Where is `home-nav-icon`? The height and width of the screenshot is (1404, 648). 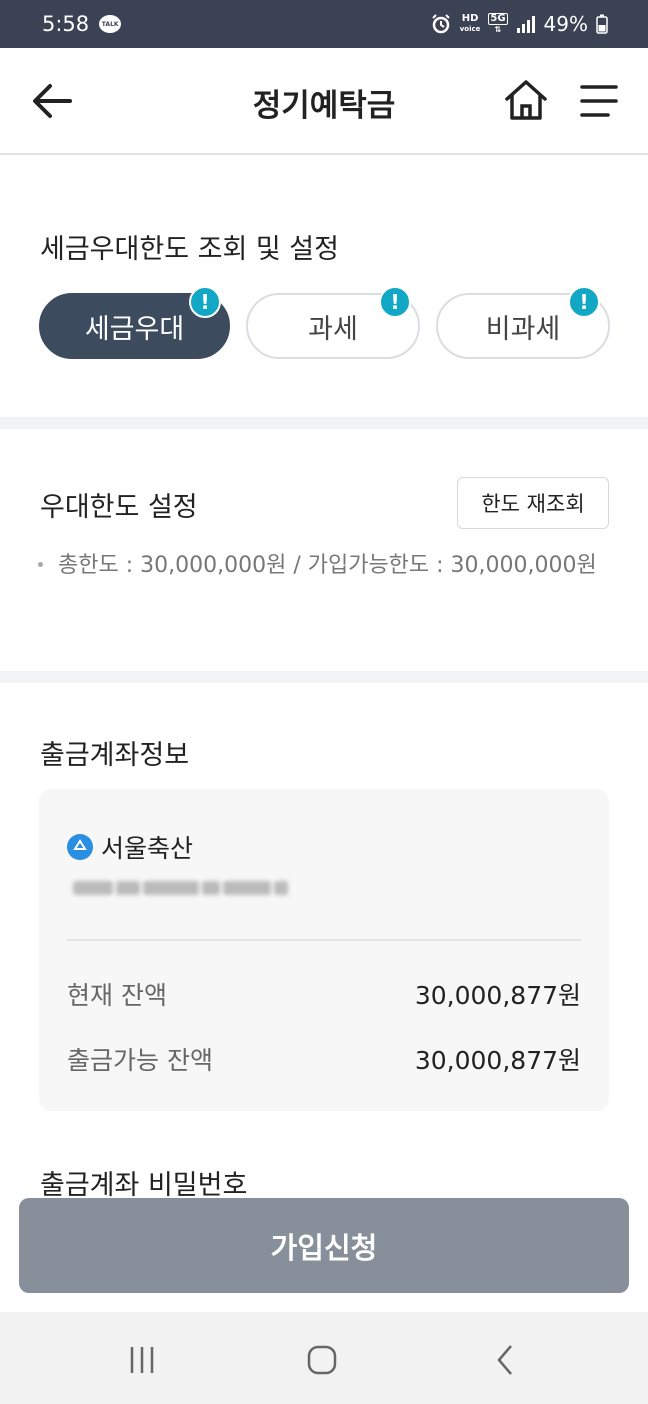 home-nav-icon is located at coordinates (322, 1360).